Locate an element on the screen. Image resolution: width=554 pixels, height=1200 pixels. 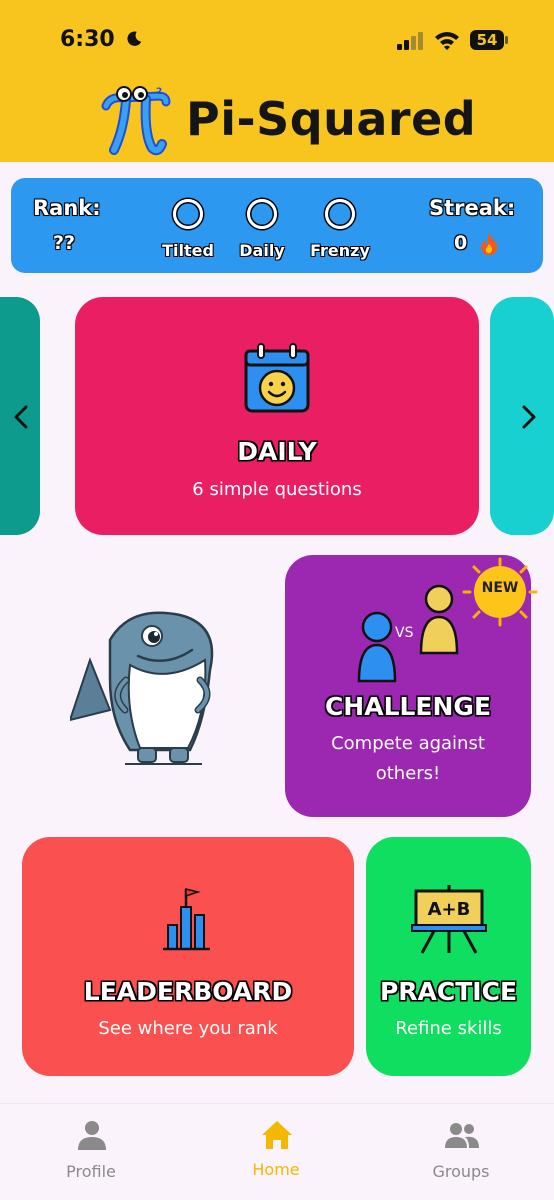
stats-bar: Rank: ?? Tilted Daily Frenzy Streak: 0 is located at coordinates (277, 225).